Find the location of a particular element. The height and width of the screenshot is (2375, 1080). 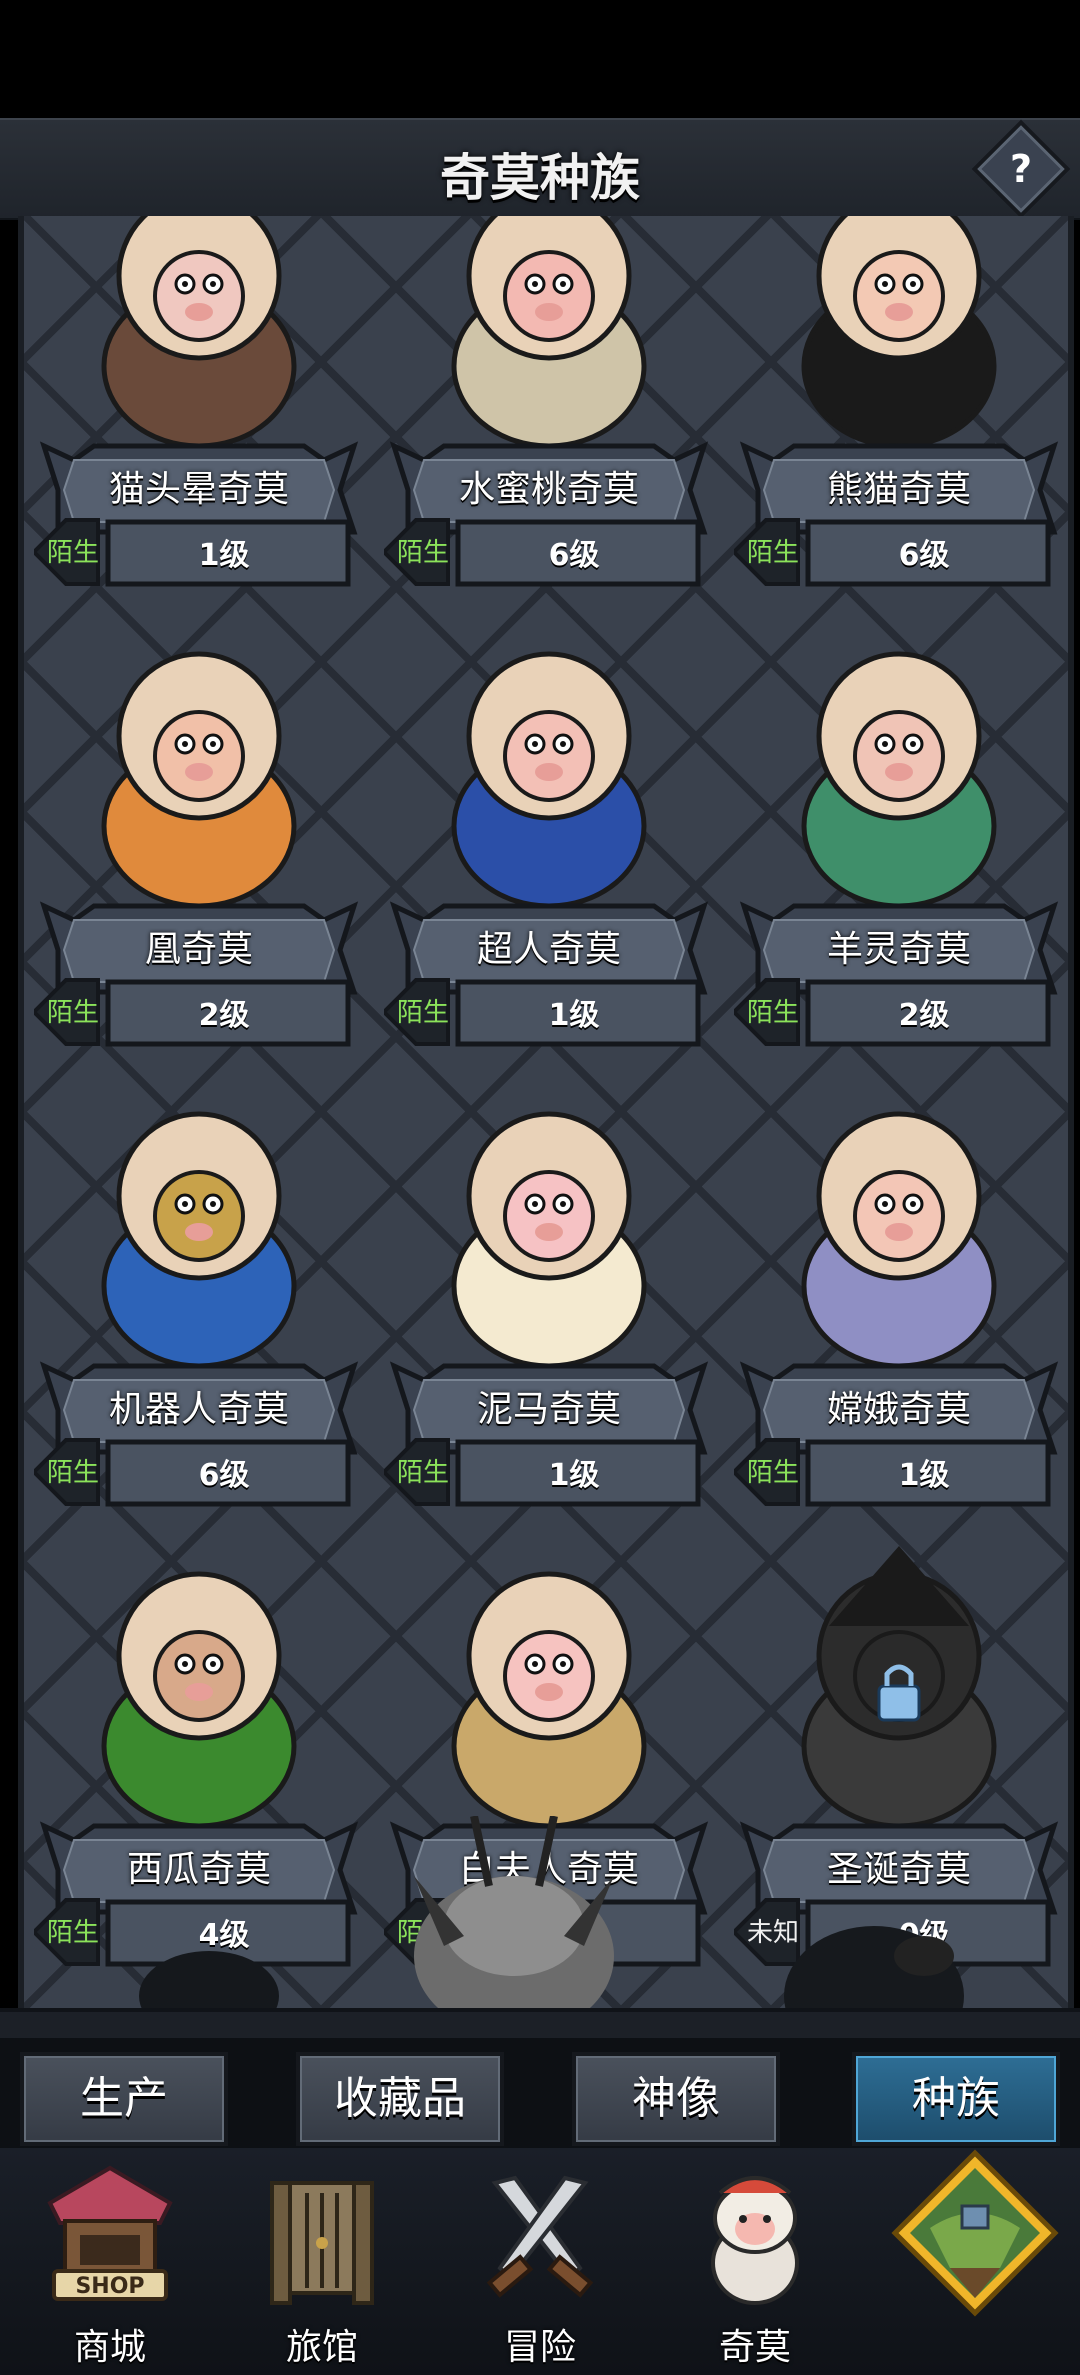

name-plate: 水蜜桃奇莫 陌生 6级 is located at coordinates (549, 521).